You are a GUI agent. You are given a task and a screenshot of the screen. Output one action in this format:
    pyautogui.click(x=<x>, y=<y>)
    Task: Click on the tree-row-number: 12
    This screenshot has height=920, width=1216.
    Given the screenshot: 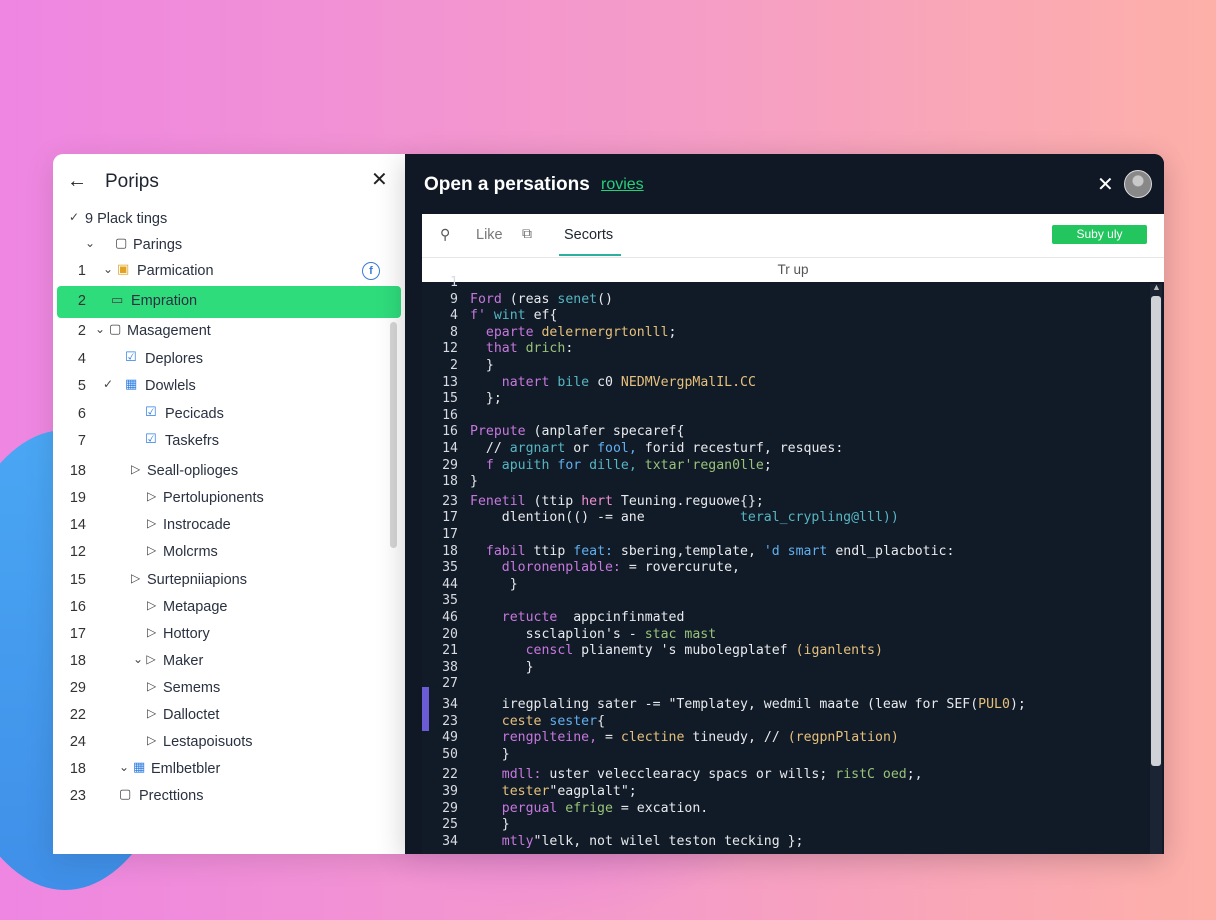 What is the action you would take?
    pyautogui.click(x=77, y=552)
    